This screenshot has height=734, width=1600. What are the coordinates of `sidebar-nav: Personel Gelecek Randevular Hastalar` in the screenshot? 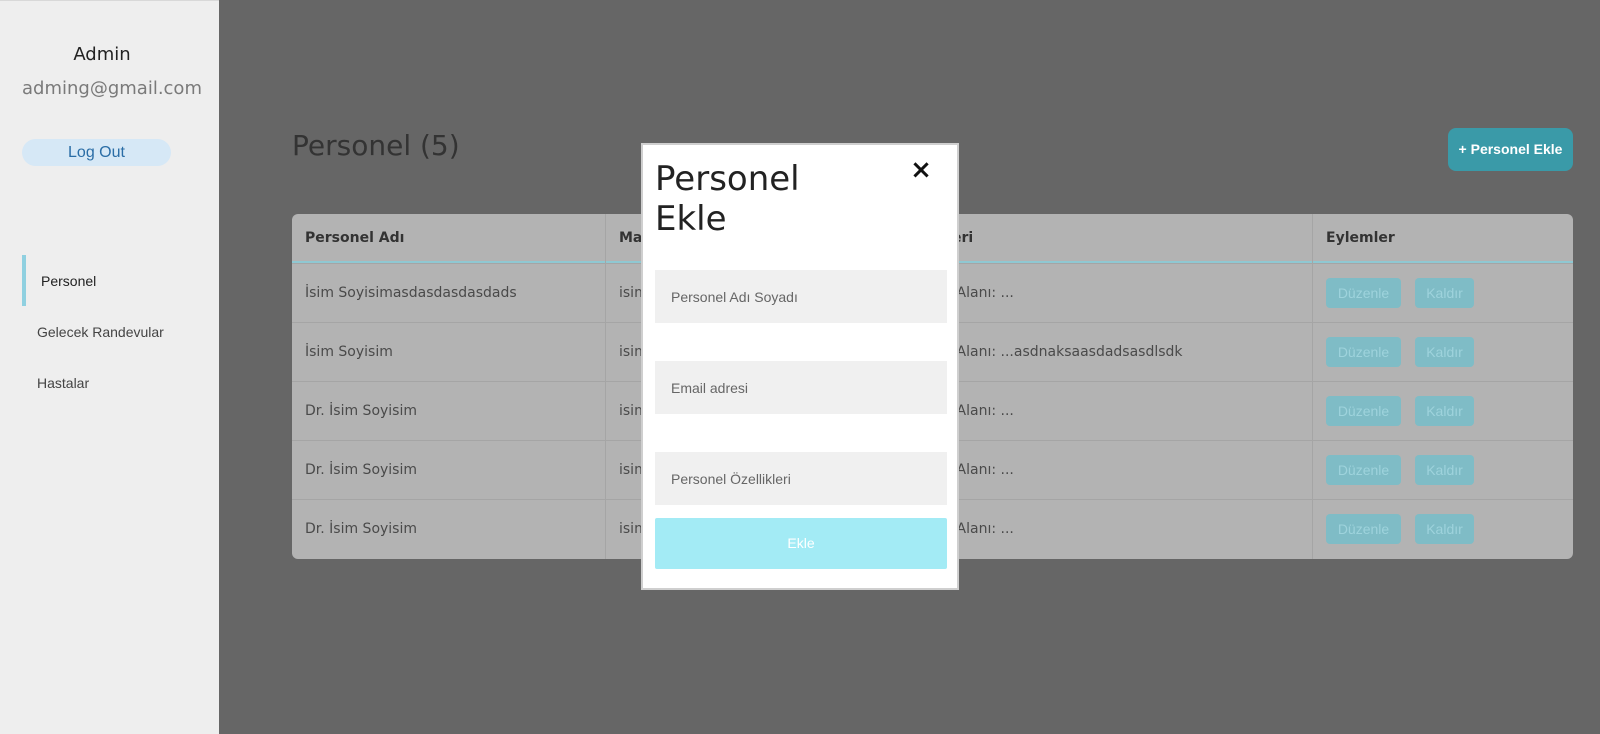 It's located at (117, 331).